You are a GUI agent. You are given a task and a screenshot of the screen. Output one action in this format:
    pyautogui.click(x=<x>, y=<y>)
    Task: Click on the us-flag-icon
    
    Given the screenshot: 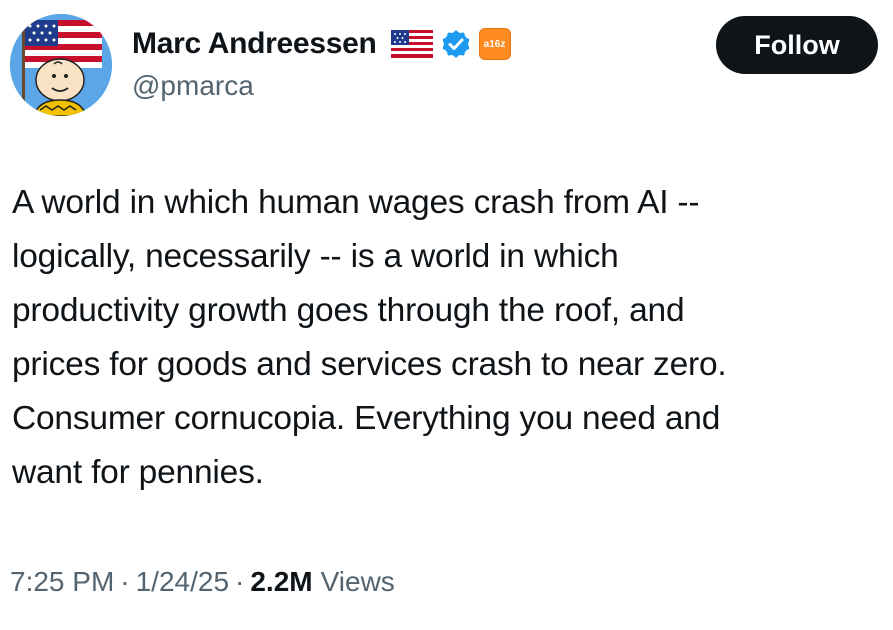 What is the action you would take?
    pyautogui.click(x=411, y=44)
    